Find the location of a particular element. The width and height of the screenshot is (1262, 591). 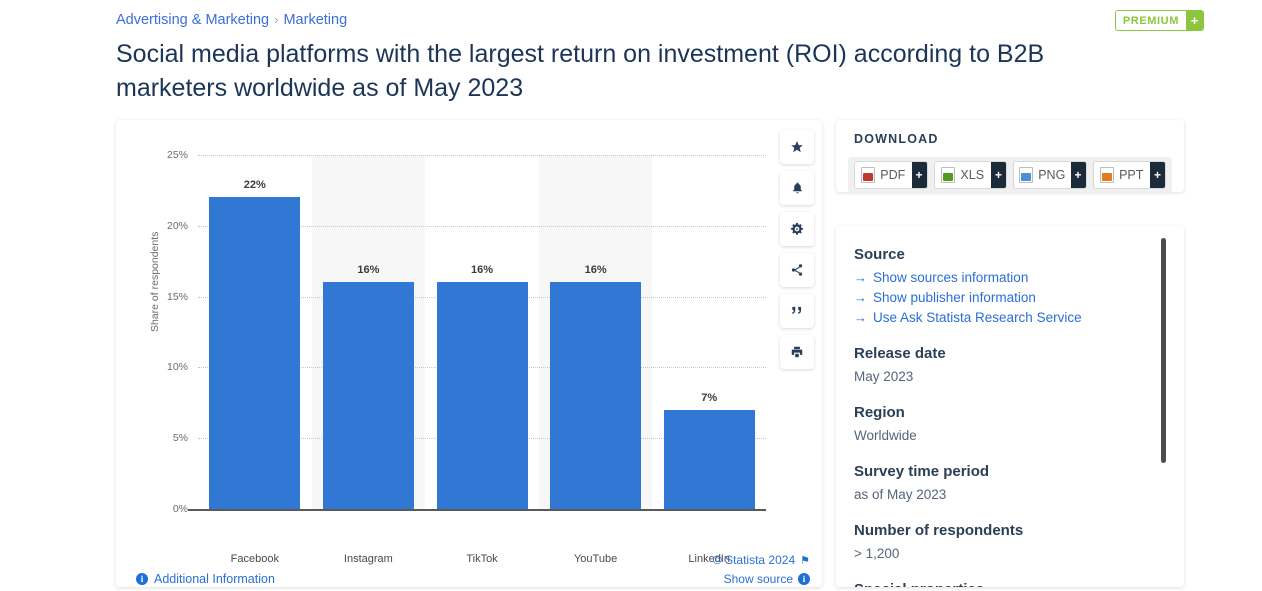

premium-plus-icon: + is located at coordinates (1194, 20).